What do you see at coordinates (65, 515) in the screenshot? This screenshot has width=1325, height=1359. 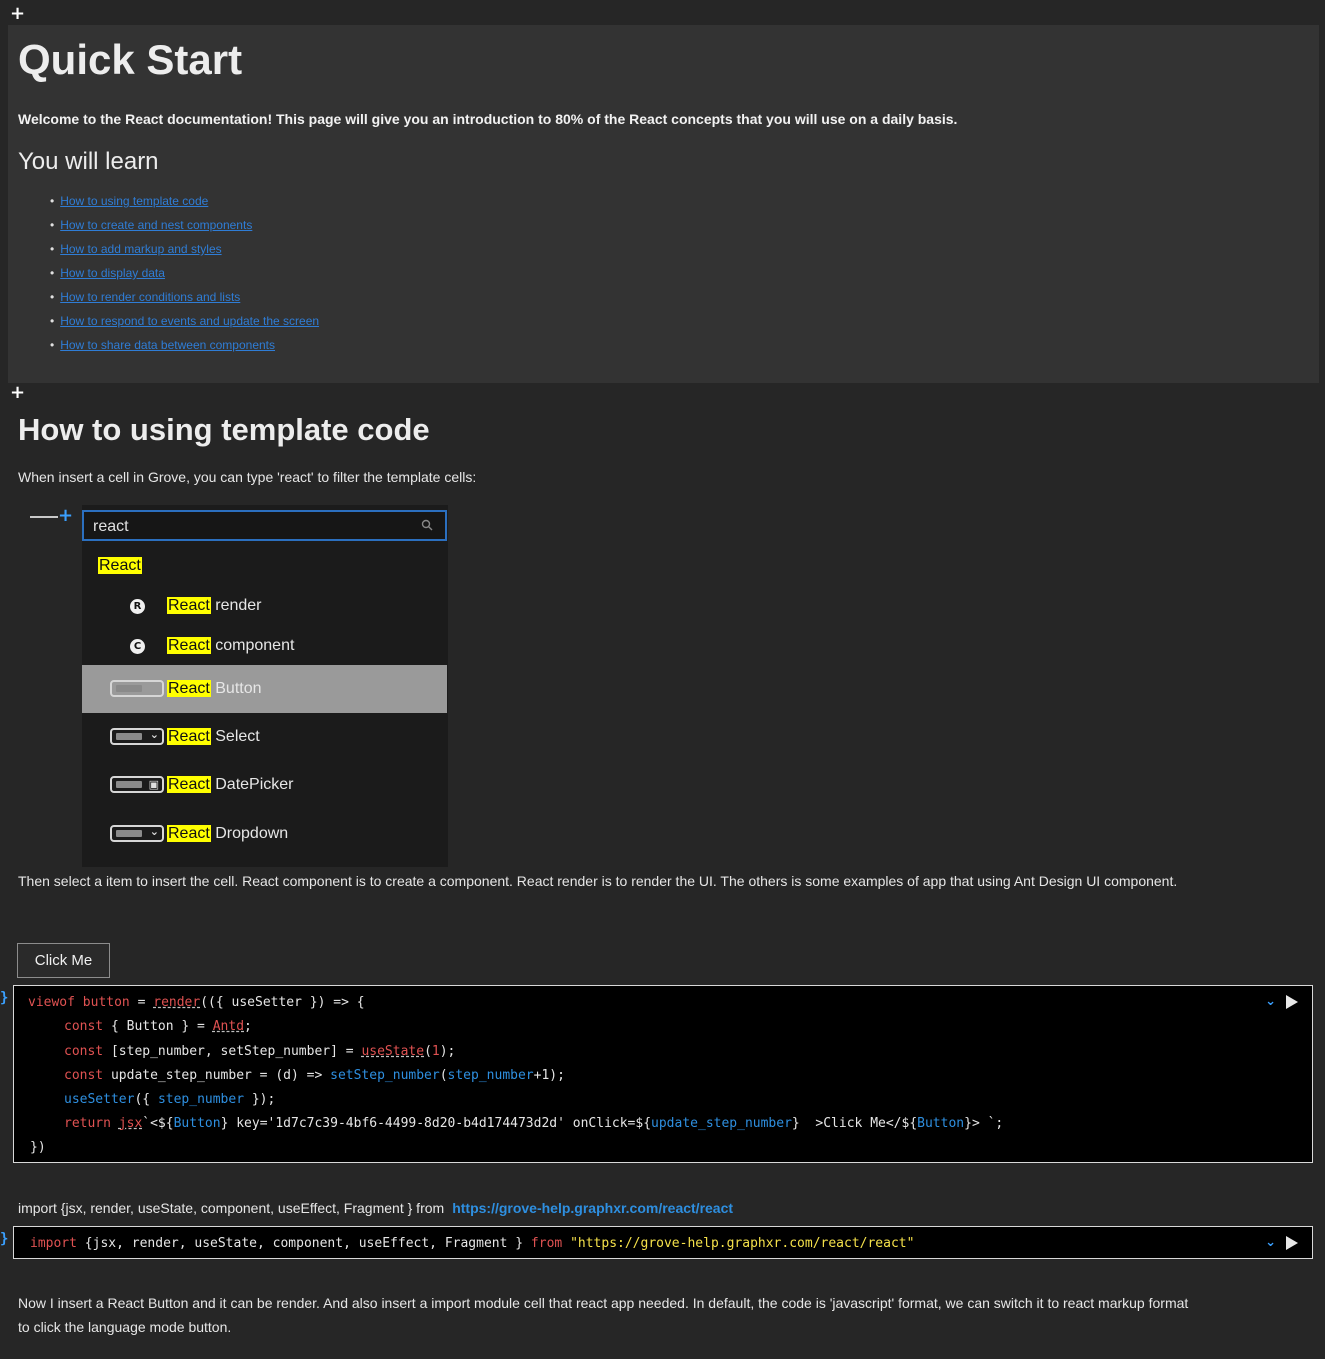 I see `insert-plus-icon: +` at bounding box center [65, 515].